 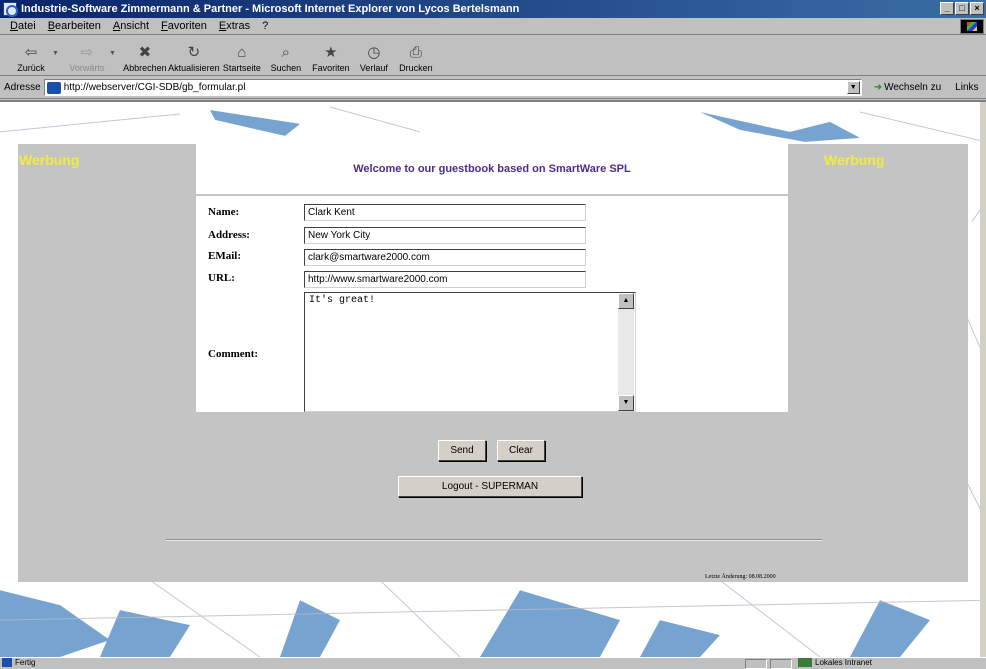 I want to click on printer-icon: ⎙, so click(x=415, y=52).